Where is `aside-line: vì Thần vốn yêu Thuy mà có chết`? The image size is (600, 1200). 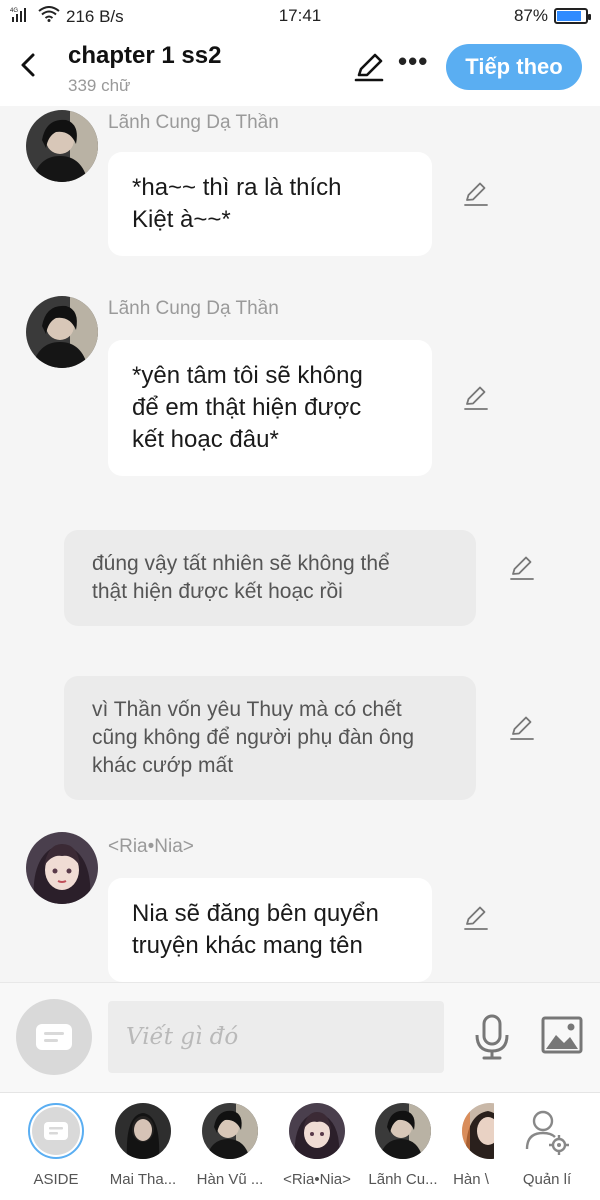
aside-line: vì Thần vốn yêu Thuy mà có chết is located at coordinates (247, 709).